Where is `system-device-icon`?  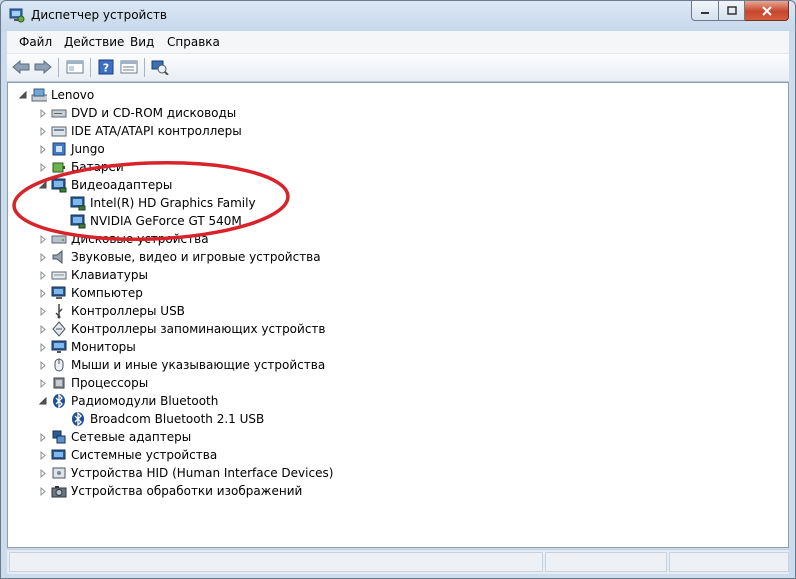 system-device-icon is located at coordinates (59, 455).